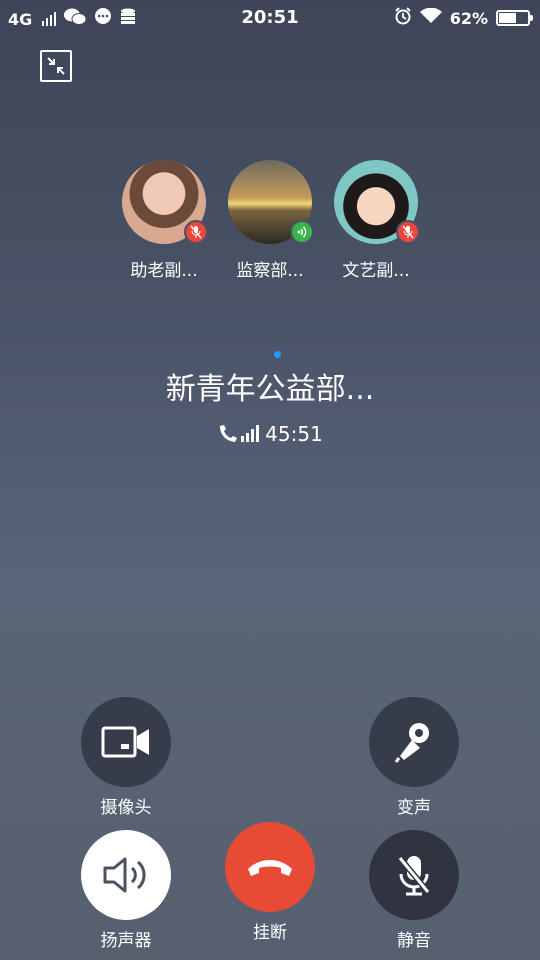 The height and width of the screenshot is (960, 540). I want to click on speaker-icon, so click(124, 875).